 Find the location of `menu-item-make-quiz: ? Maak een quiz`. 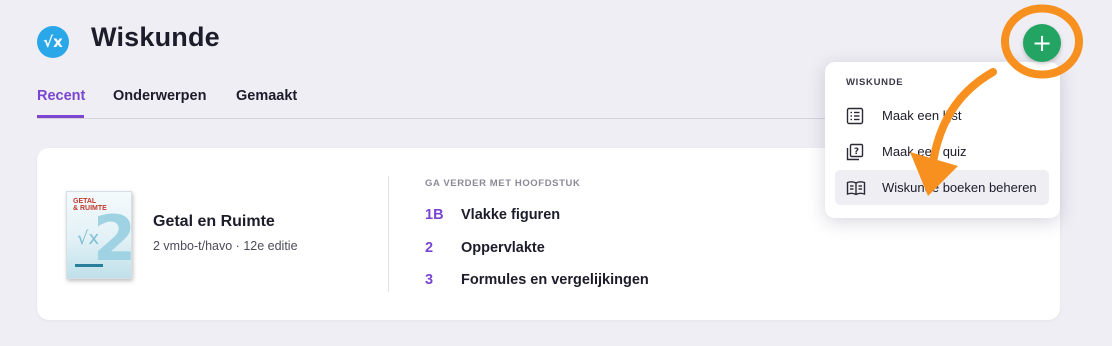

menu-item-make-quiz: ? Maak een quiz is located at coordinates (942, 151).